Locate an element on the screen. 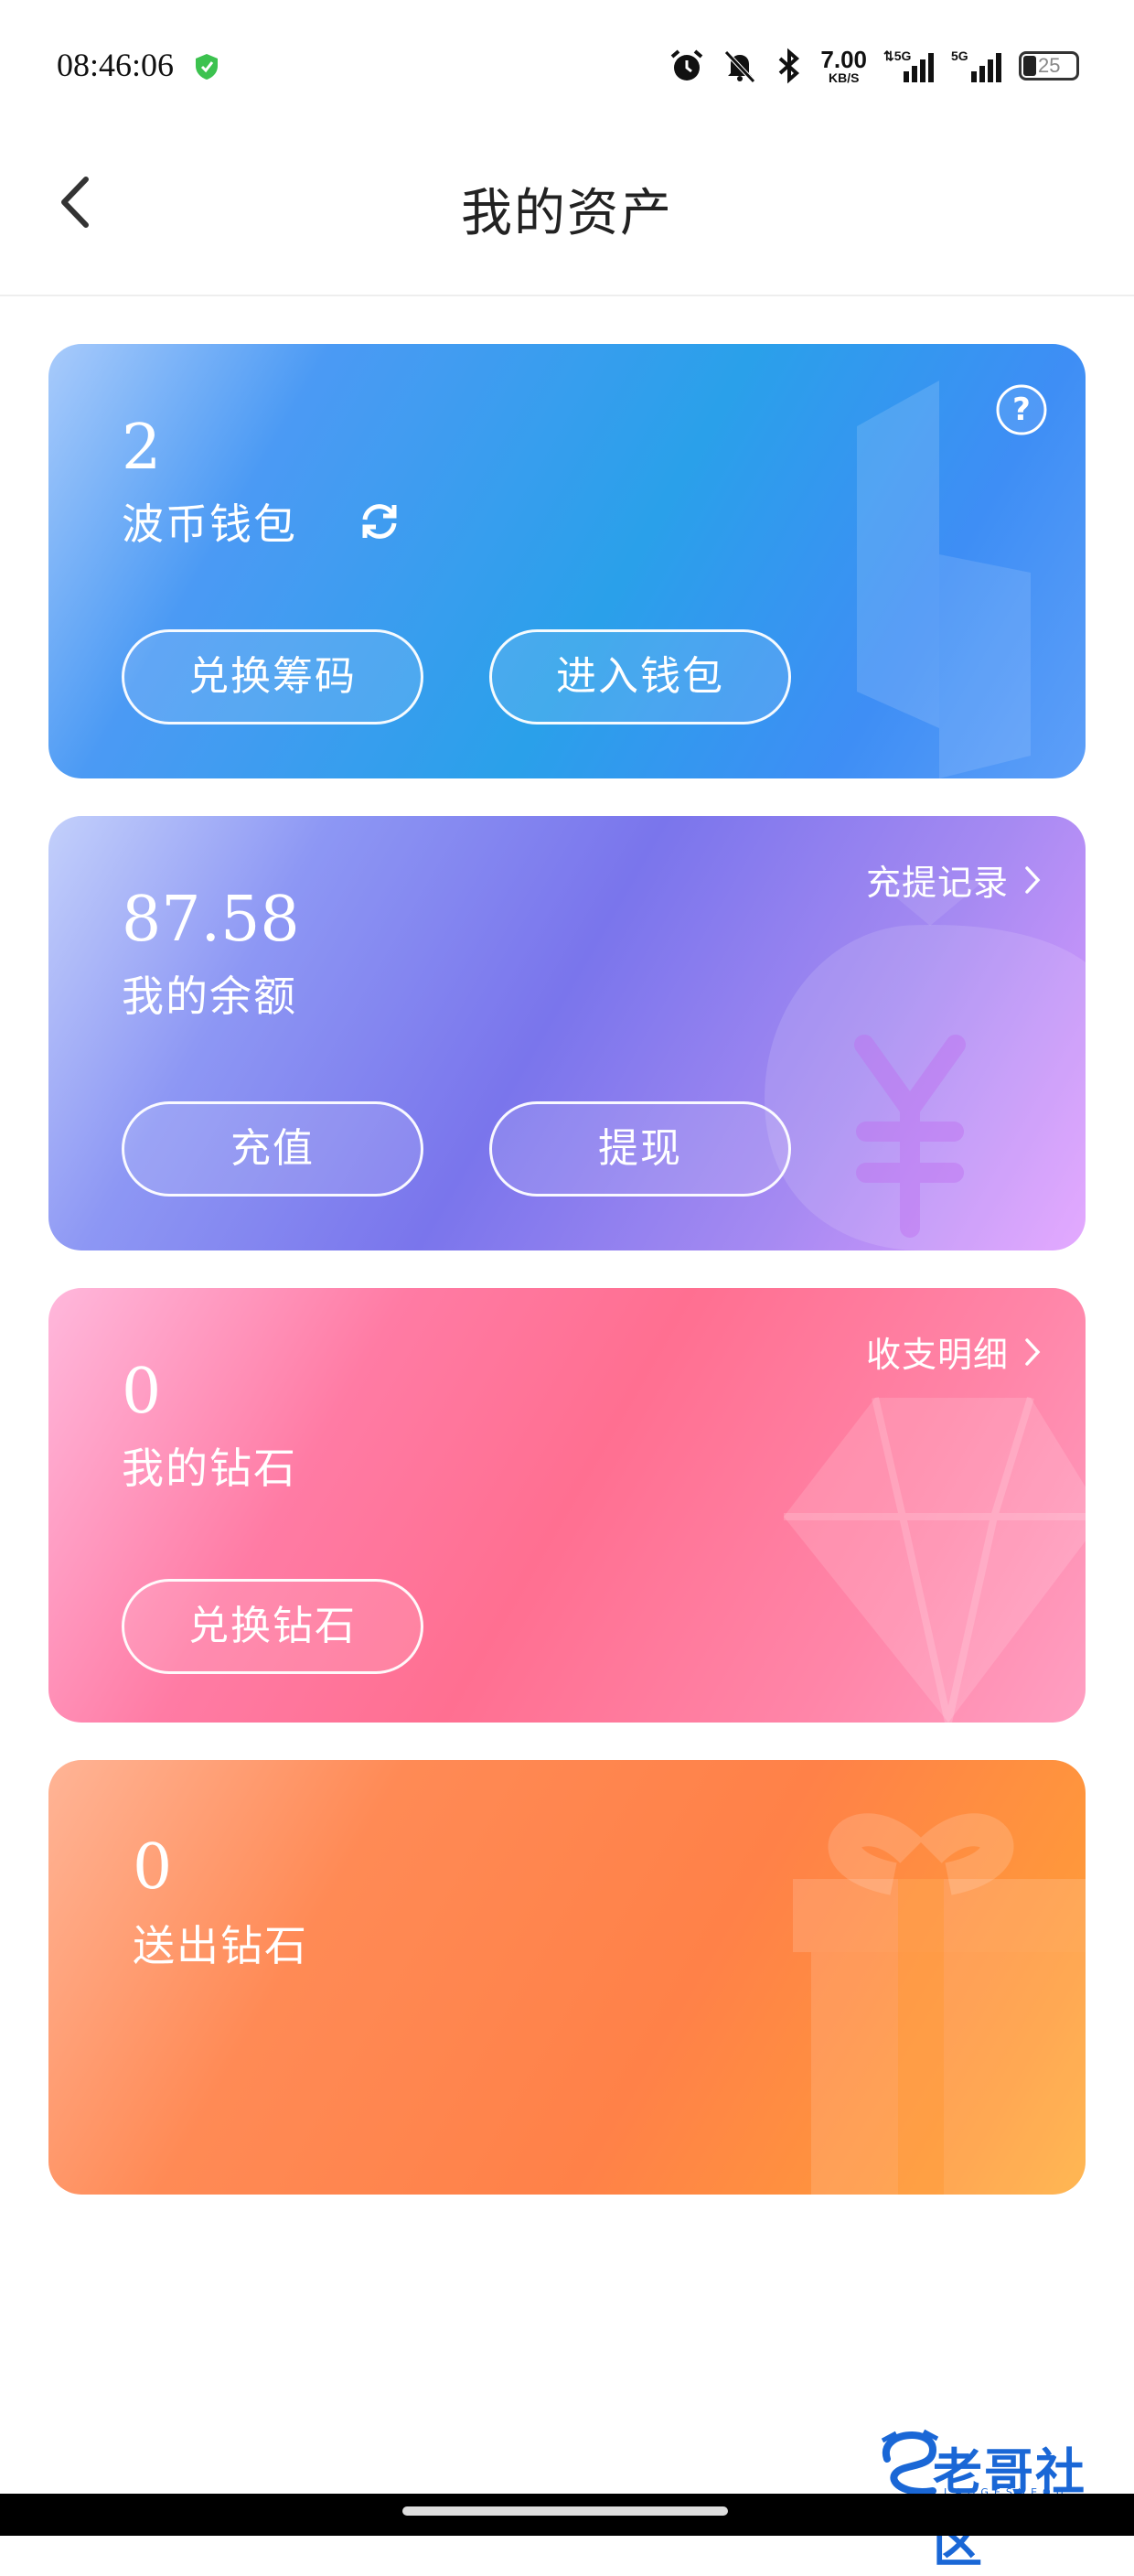  exchange-diamond-button: 兑换钻石 is located at coordinates (272, 1627).